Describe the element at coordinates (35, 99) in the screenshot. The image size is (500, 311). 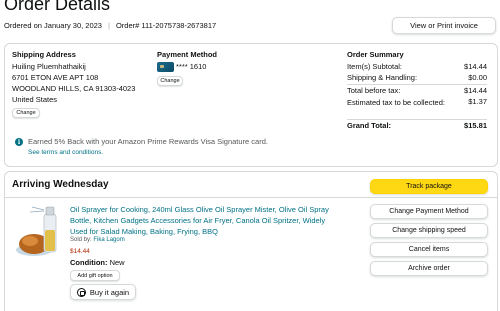
I see `address-line: United States` at that location.